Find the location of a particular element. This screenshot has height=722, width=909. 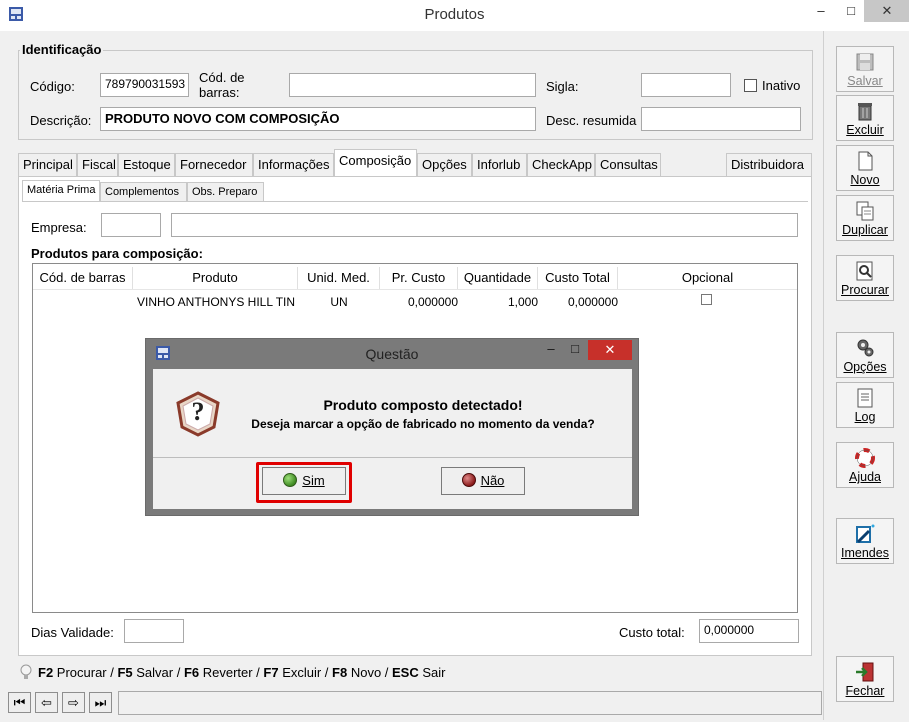

sim-label: Sim is located at coordinates (313, 480).